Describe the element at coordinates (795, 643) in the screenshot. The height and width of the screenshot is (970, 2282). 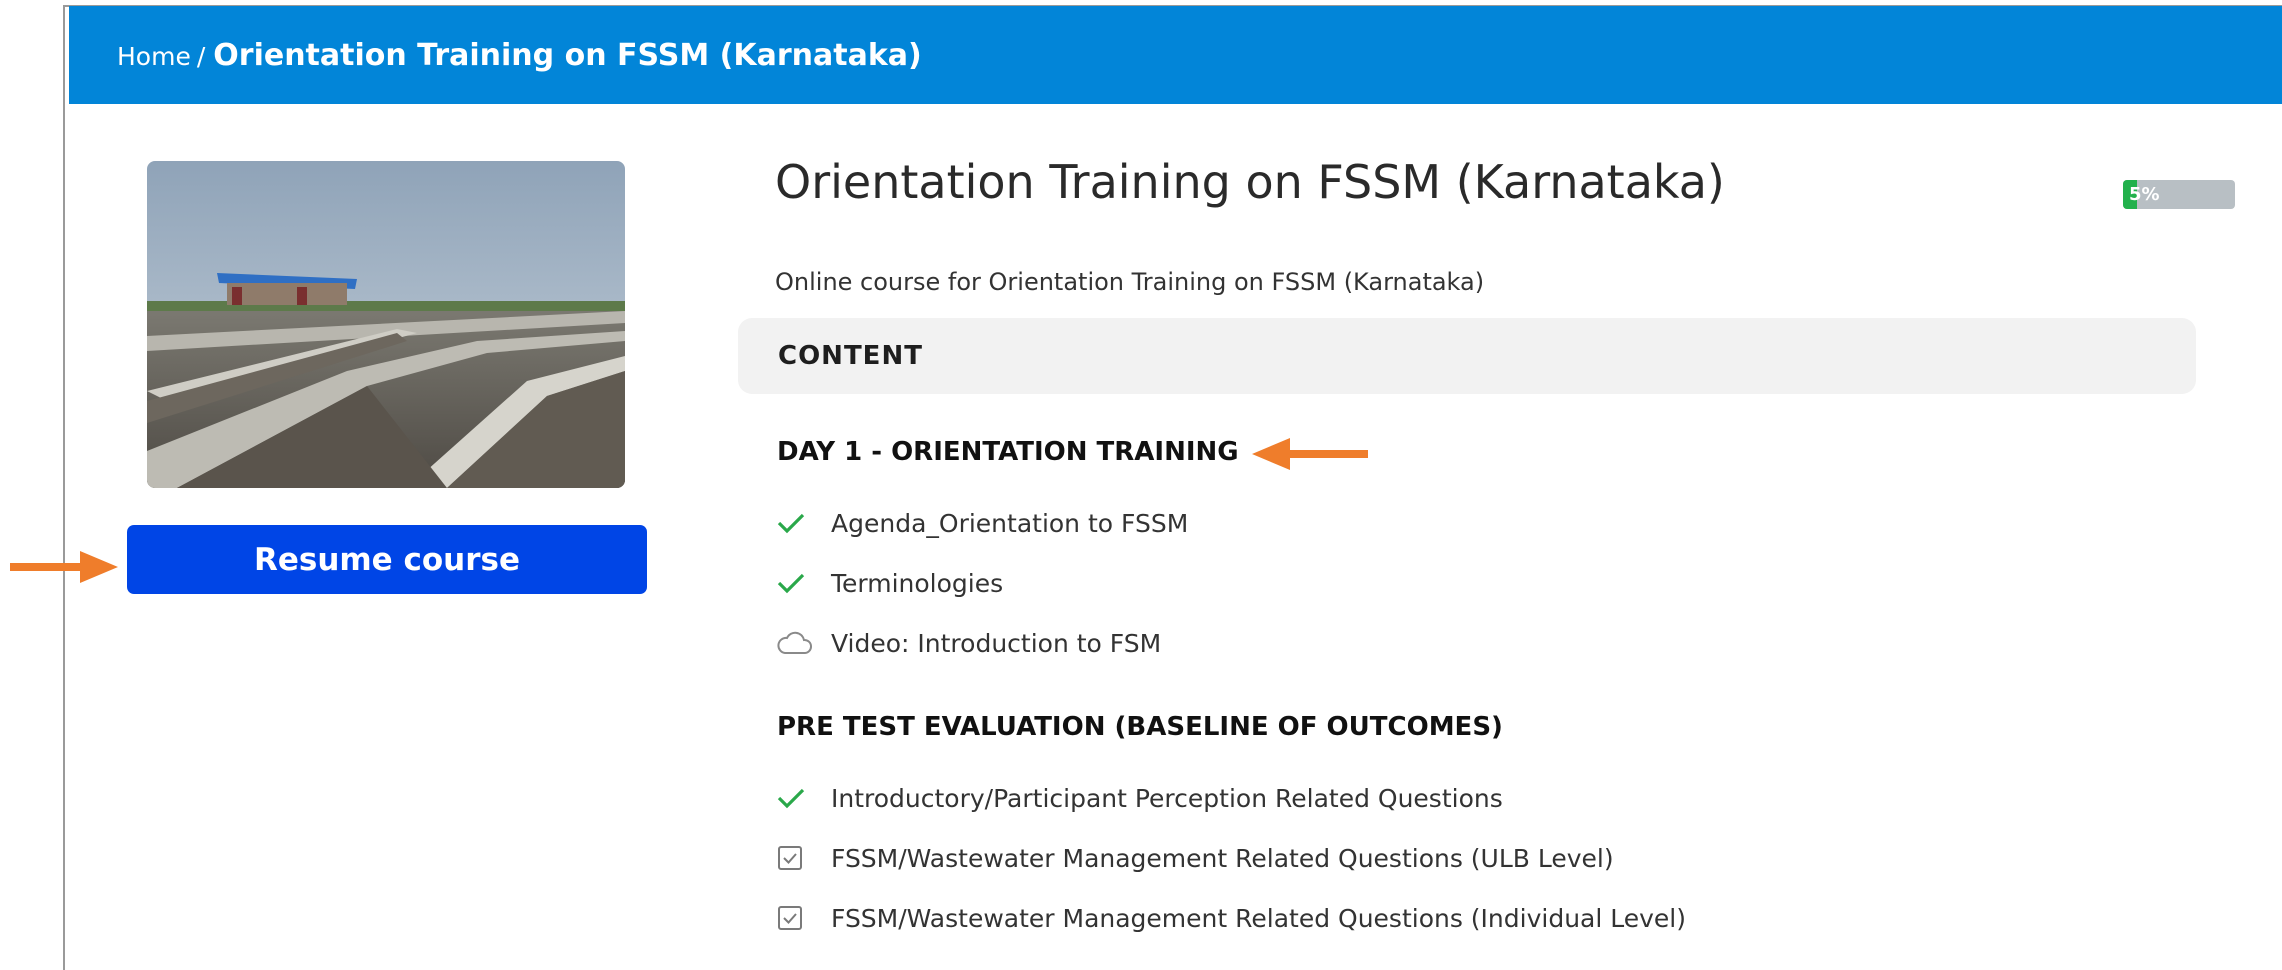
I see `cloud-icon` at that location.